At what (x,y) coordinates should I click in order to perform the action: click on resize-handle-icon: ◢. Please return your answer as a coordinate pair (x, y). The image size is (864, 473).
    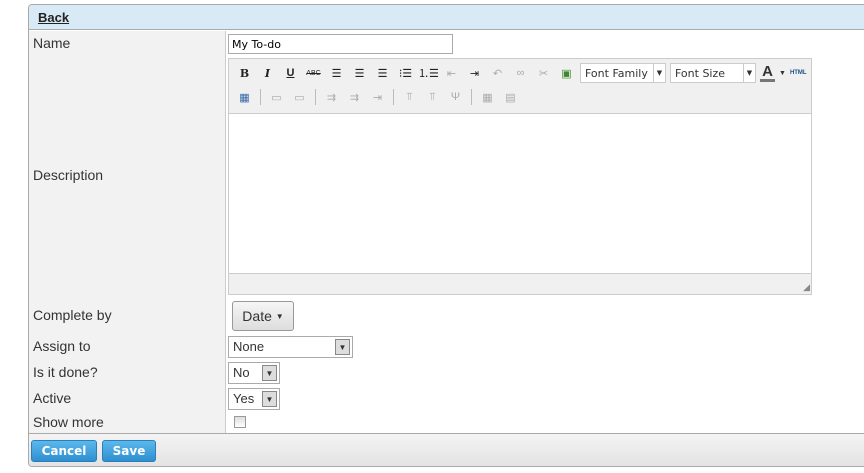
    Looking at the image, I should click on (806, 287).